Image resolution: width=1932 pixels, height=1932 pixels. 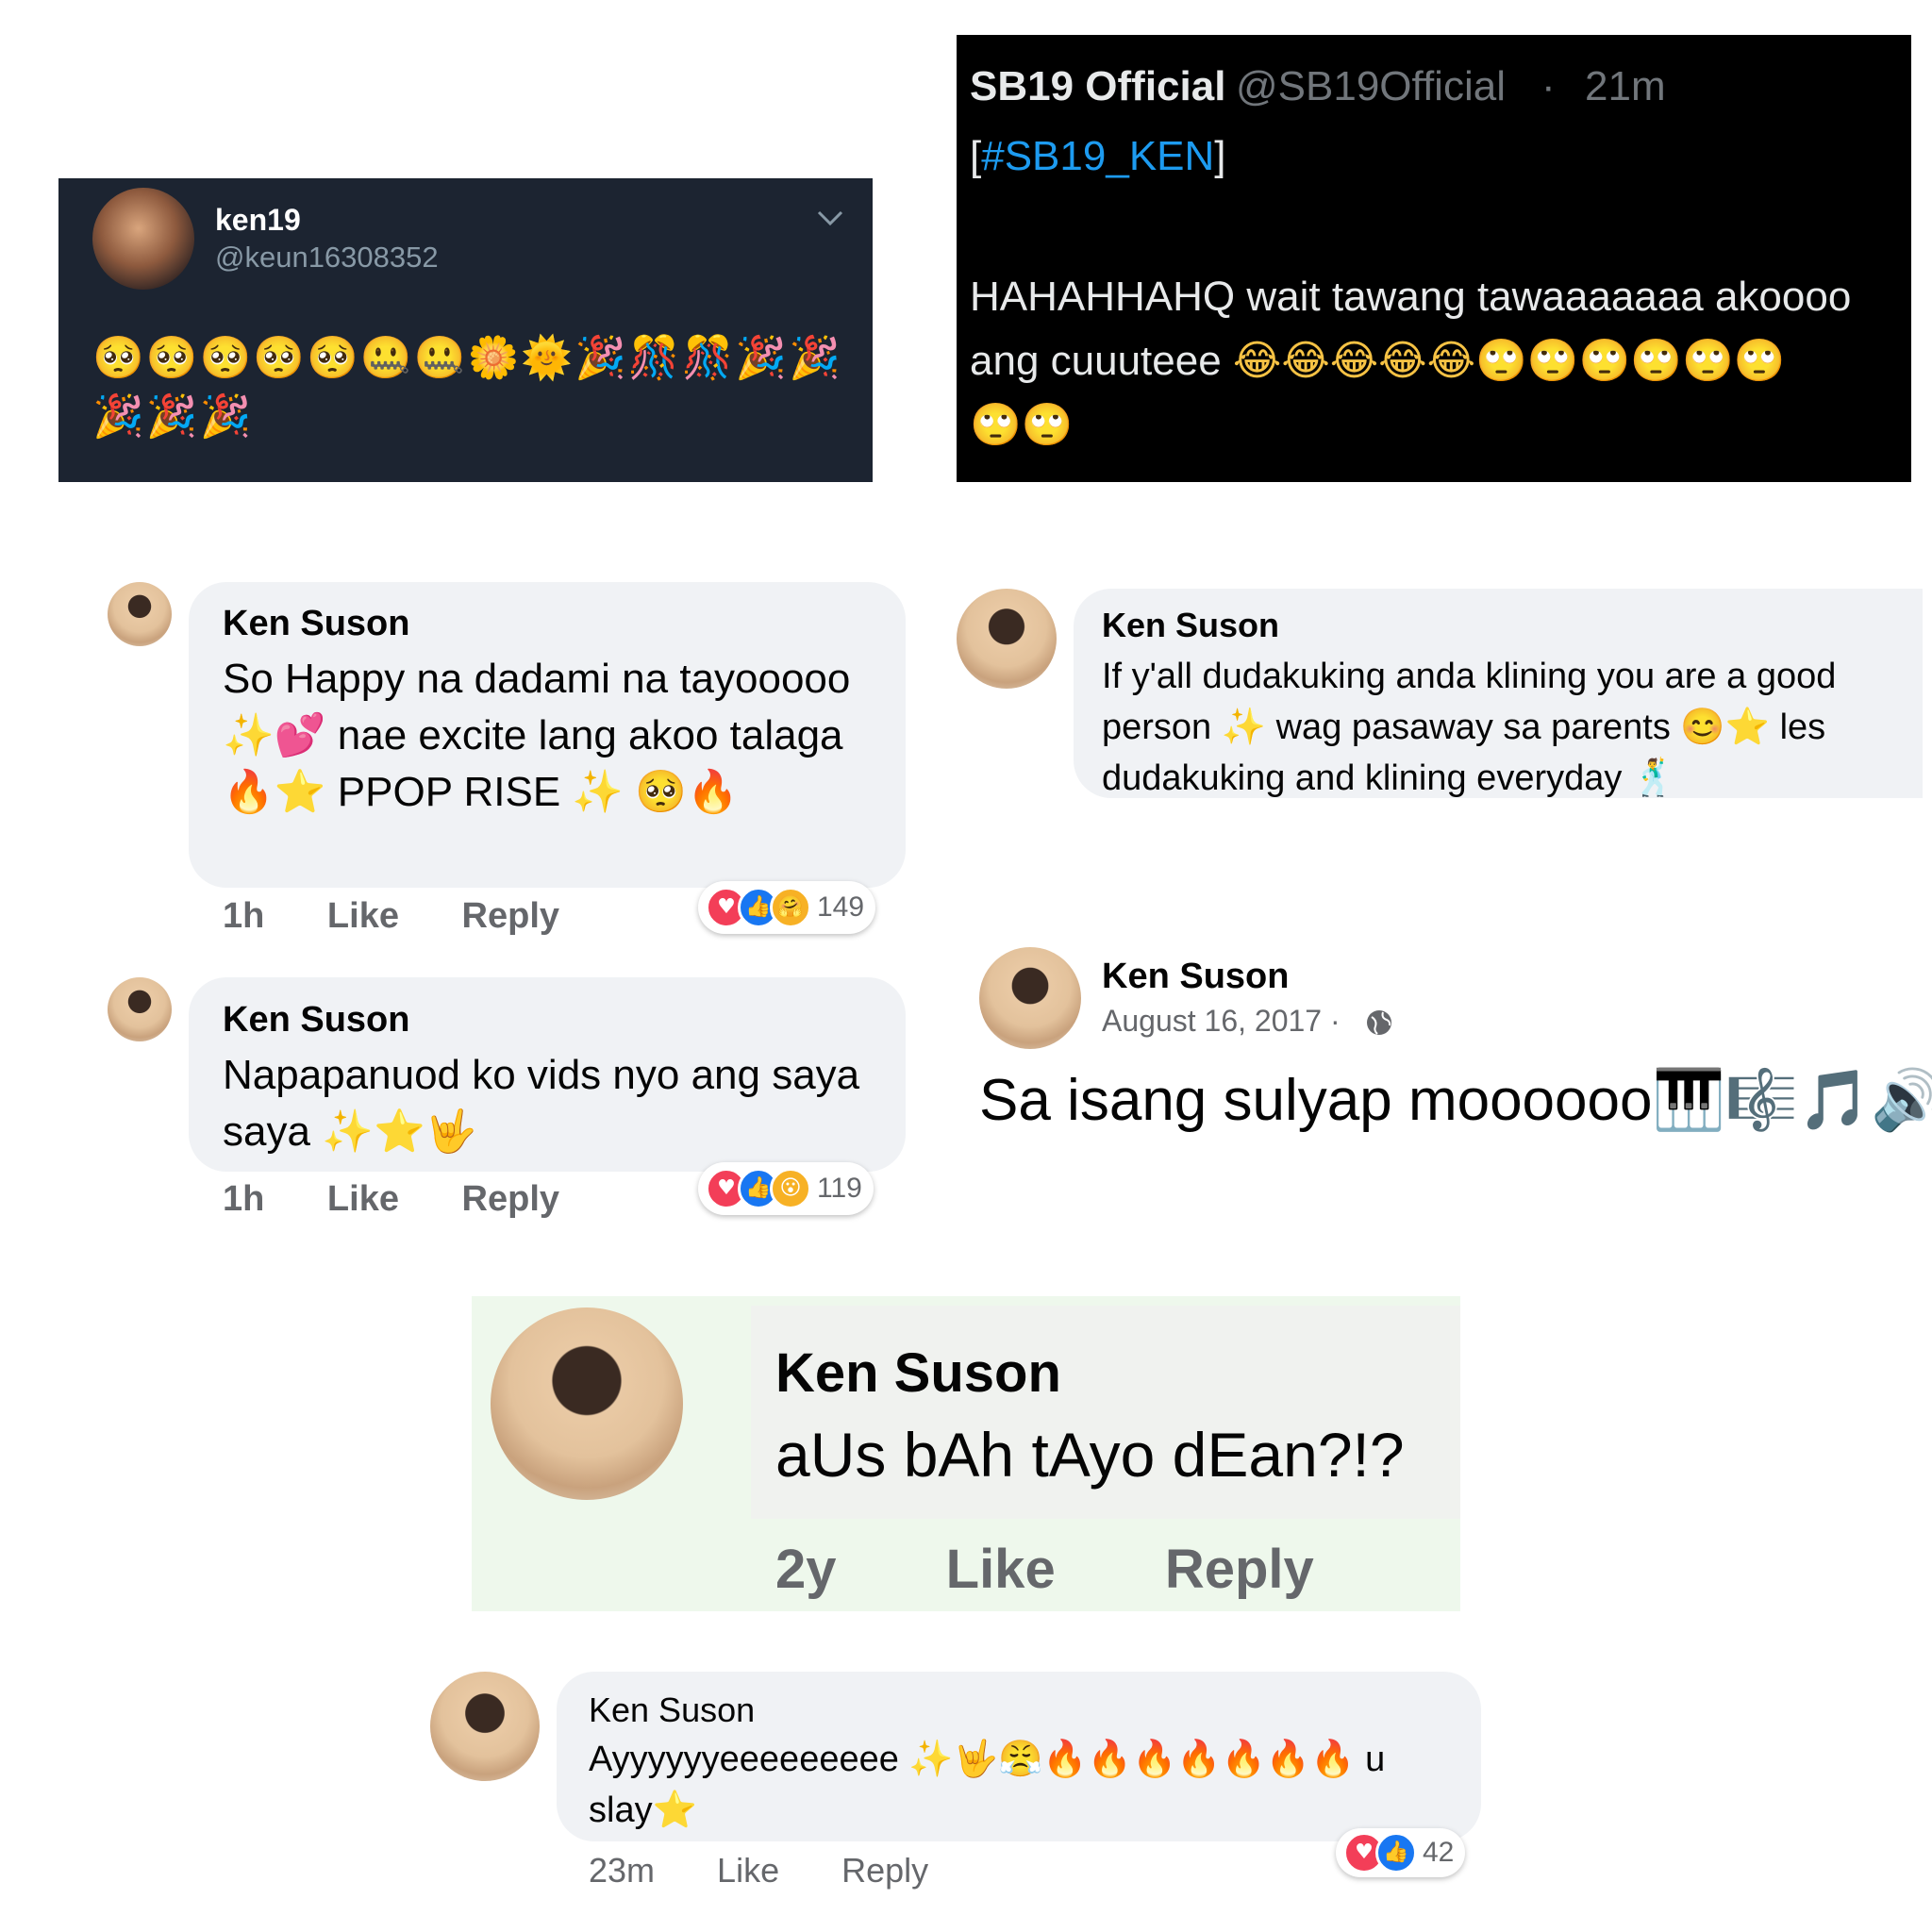 What do you see at coordinates (1030, 998) in the screenshot?
I see `poster-avatar` at bounding box center [1030, 998].